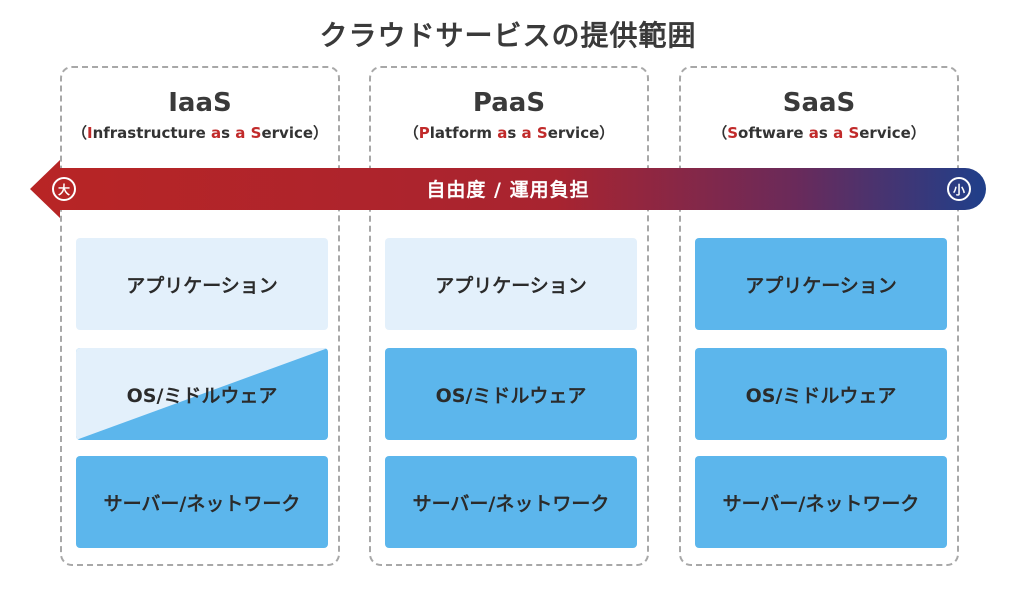 The height and width of the screenshot is (592, 1016). I want to click on column-header: SaaS （Software as a Service）, so click(819, 115).